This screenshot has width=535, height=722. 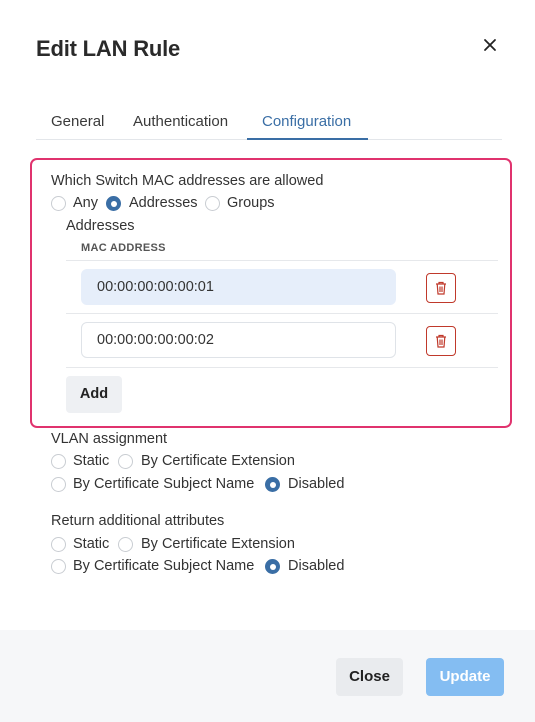 What do you see at coordinates (125, 461) in the screenshot?
I see `vlan-radio-cert-extension` at bounding box center [125, 461].